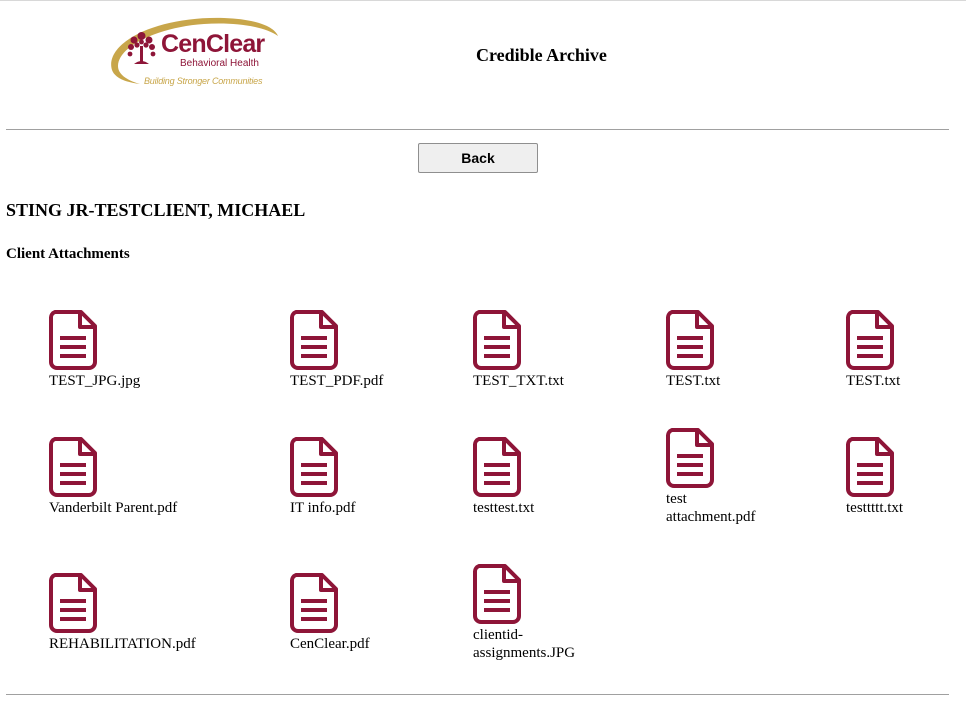 The image size is (966, 703). What do you see at coordinates (122, 644) in the screenshot?
I see `attachment-name: REHABILITATION.pdf` at bounding box center [122, 644].